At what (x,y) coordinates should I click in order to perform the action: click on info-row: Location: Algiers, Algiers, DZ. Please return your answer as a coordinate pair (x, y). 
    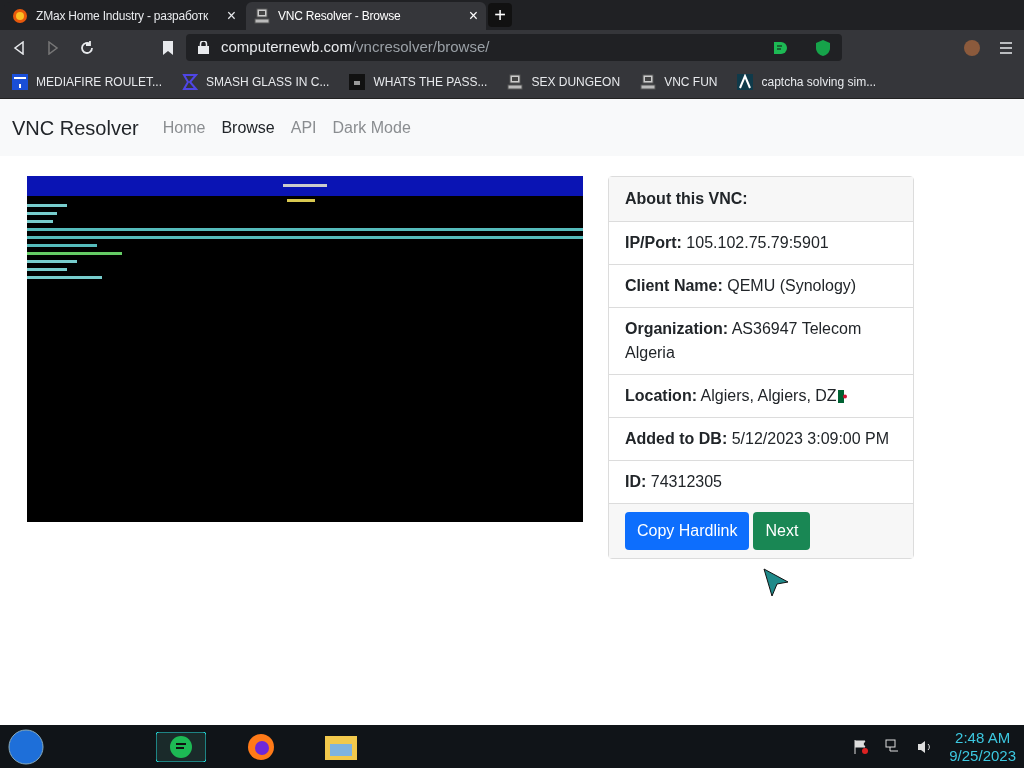
    Looking at the image, I should click on (731, 395).